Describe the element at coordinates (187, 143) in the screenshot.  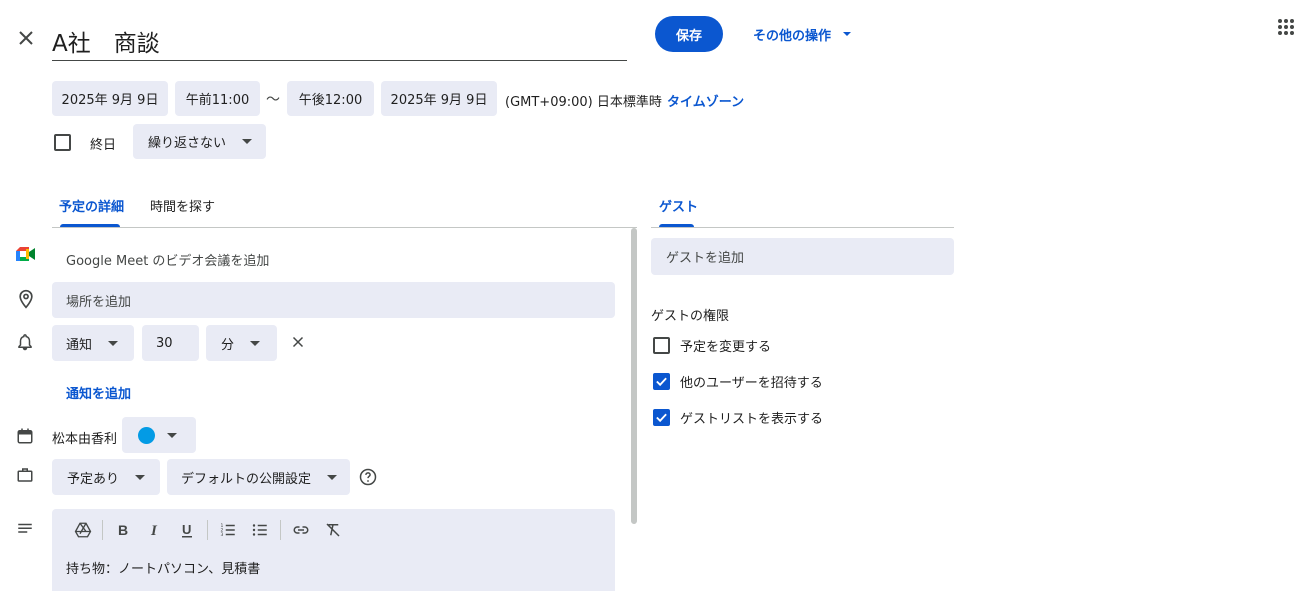
I see `repeat-value: 繰り返さない` at that location.